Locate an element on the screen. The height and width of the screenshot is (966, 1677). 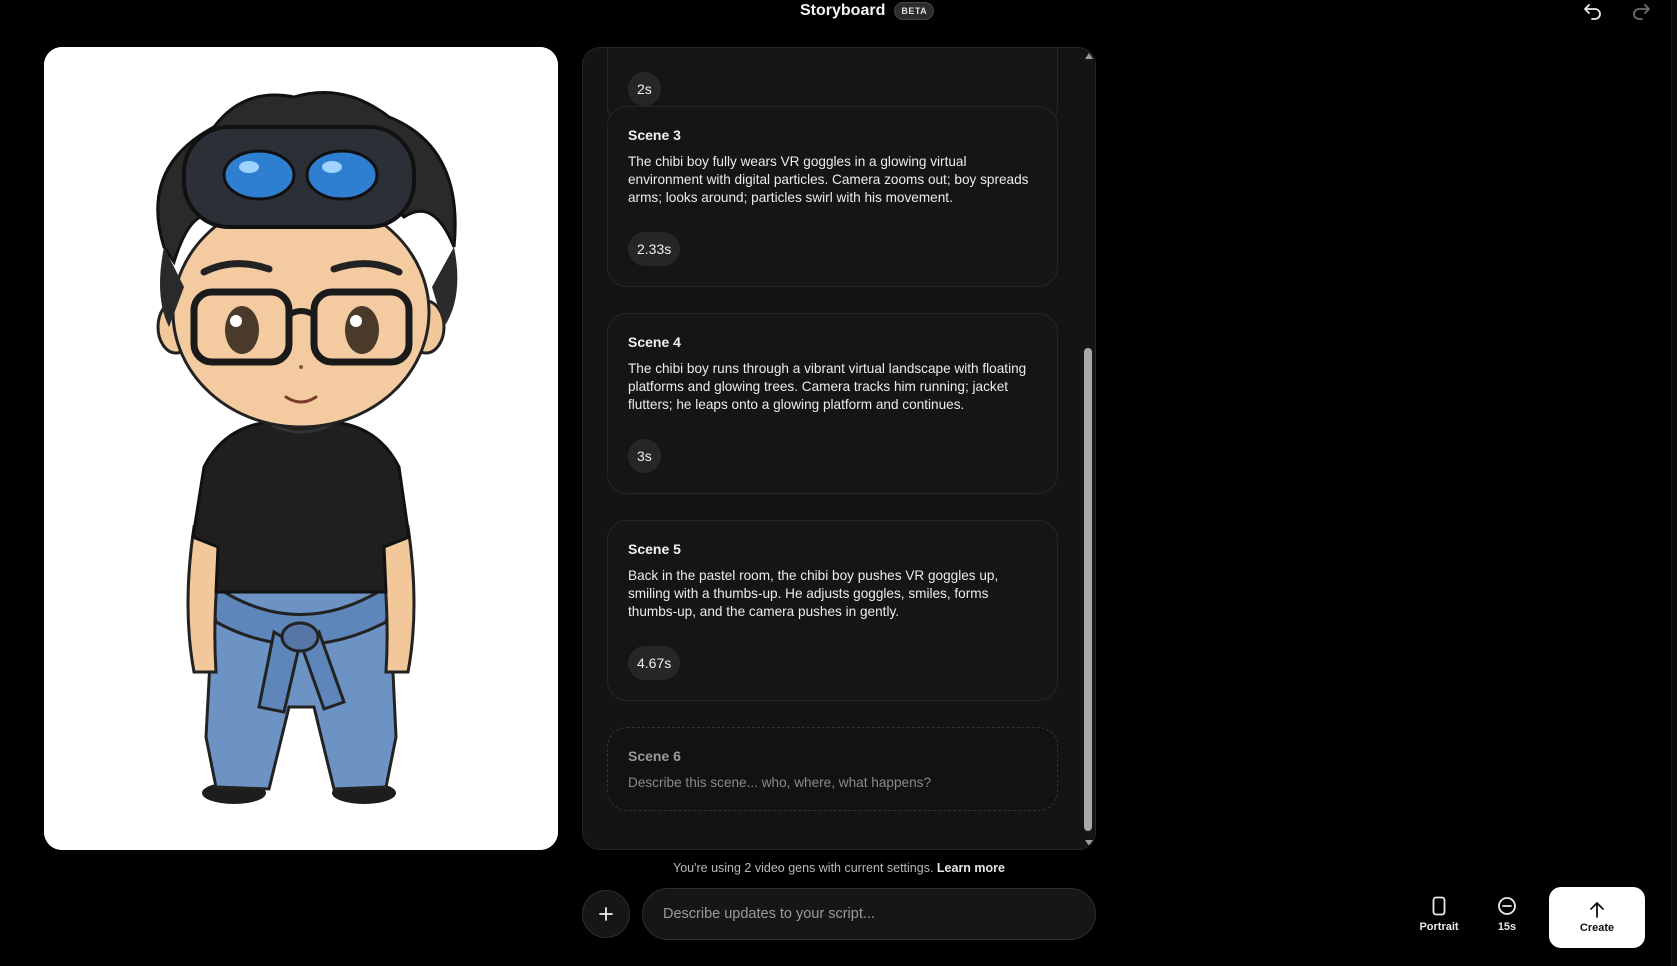
script-update-input is located at coordinates (869, 914).